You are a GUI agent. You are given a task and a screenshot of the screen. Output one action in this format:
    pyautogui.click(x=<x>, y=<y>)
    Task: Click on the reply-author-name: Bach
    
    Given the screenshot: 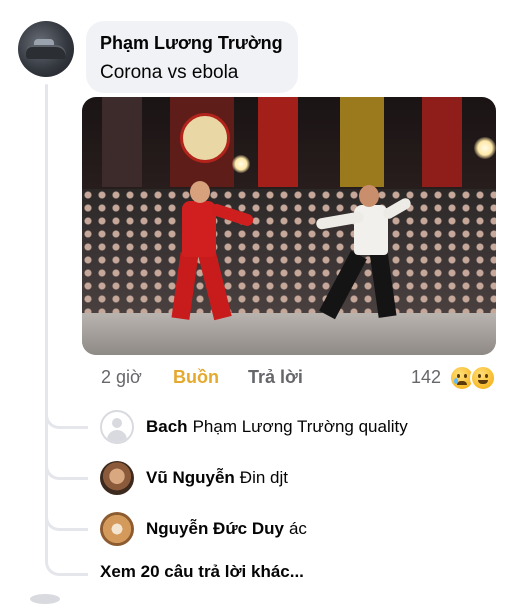 What is the action you would take?
    pyautogui.click(x=167, y=426)
    